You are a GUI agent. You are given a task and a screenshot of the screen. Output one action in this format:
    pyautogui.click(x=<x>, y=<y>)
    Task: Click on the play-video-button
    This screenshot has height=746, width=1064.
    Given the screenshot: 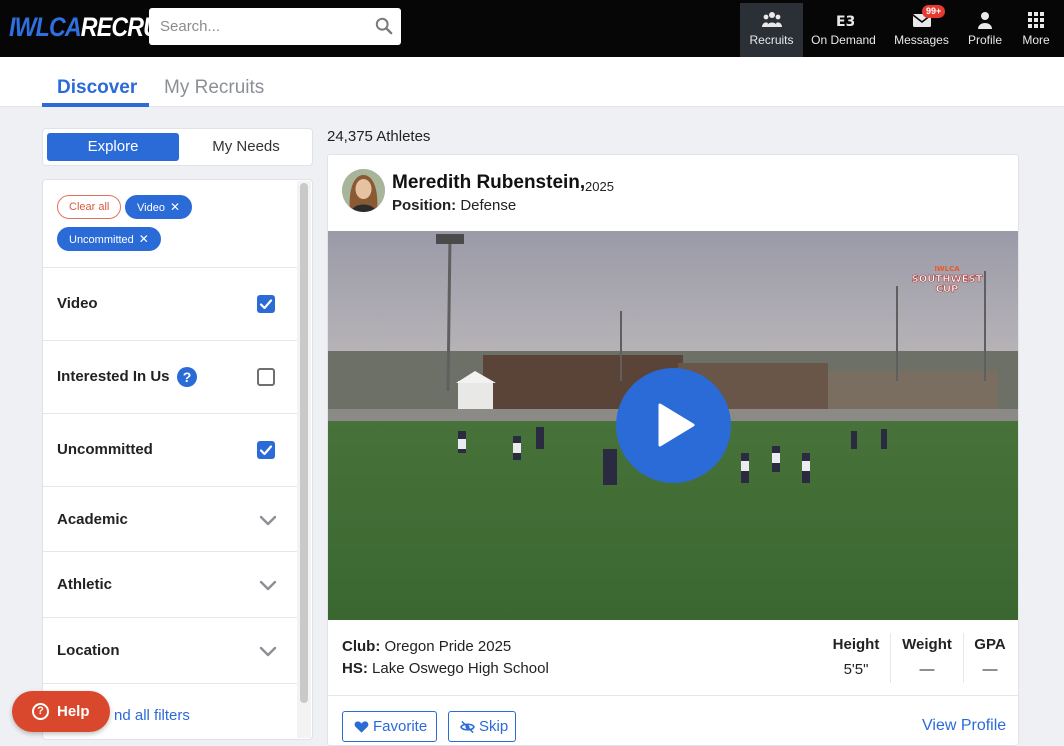 What is the action you would take?
    pyautogui.click(x=673, y=425)
    